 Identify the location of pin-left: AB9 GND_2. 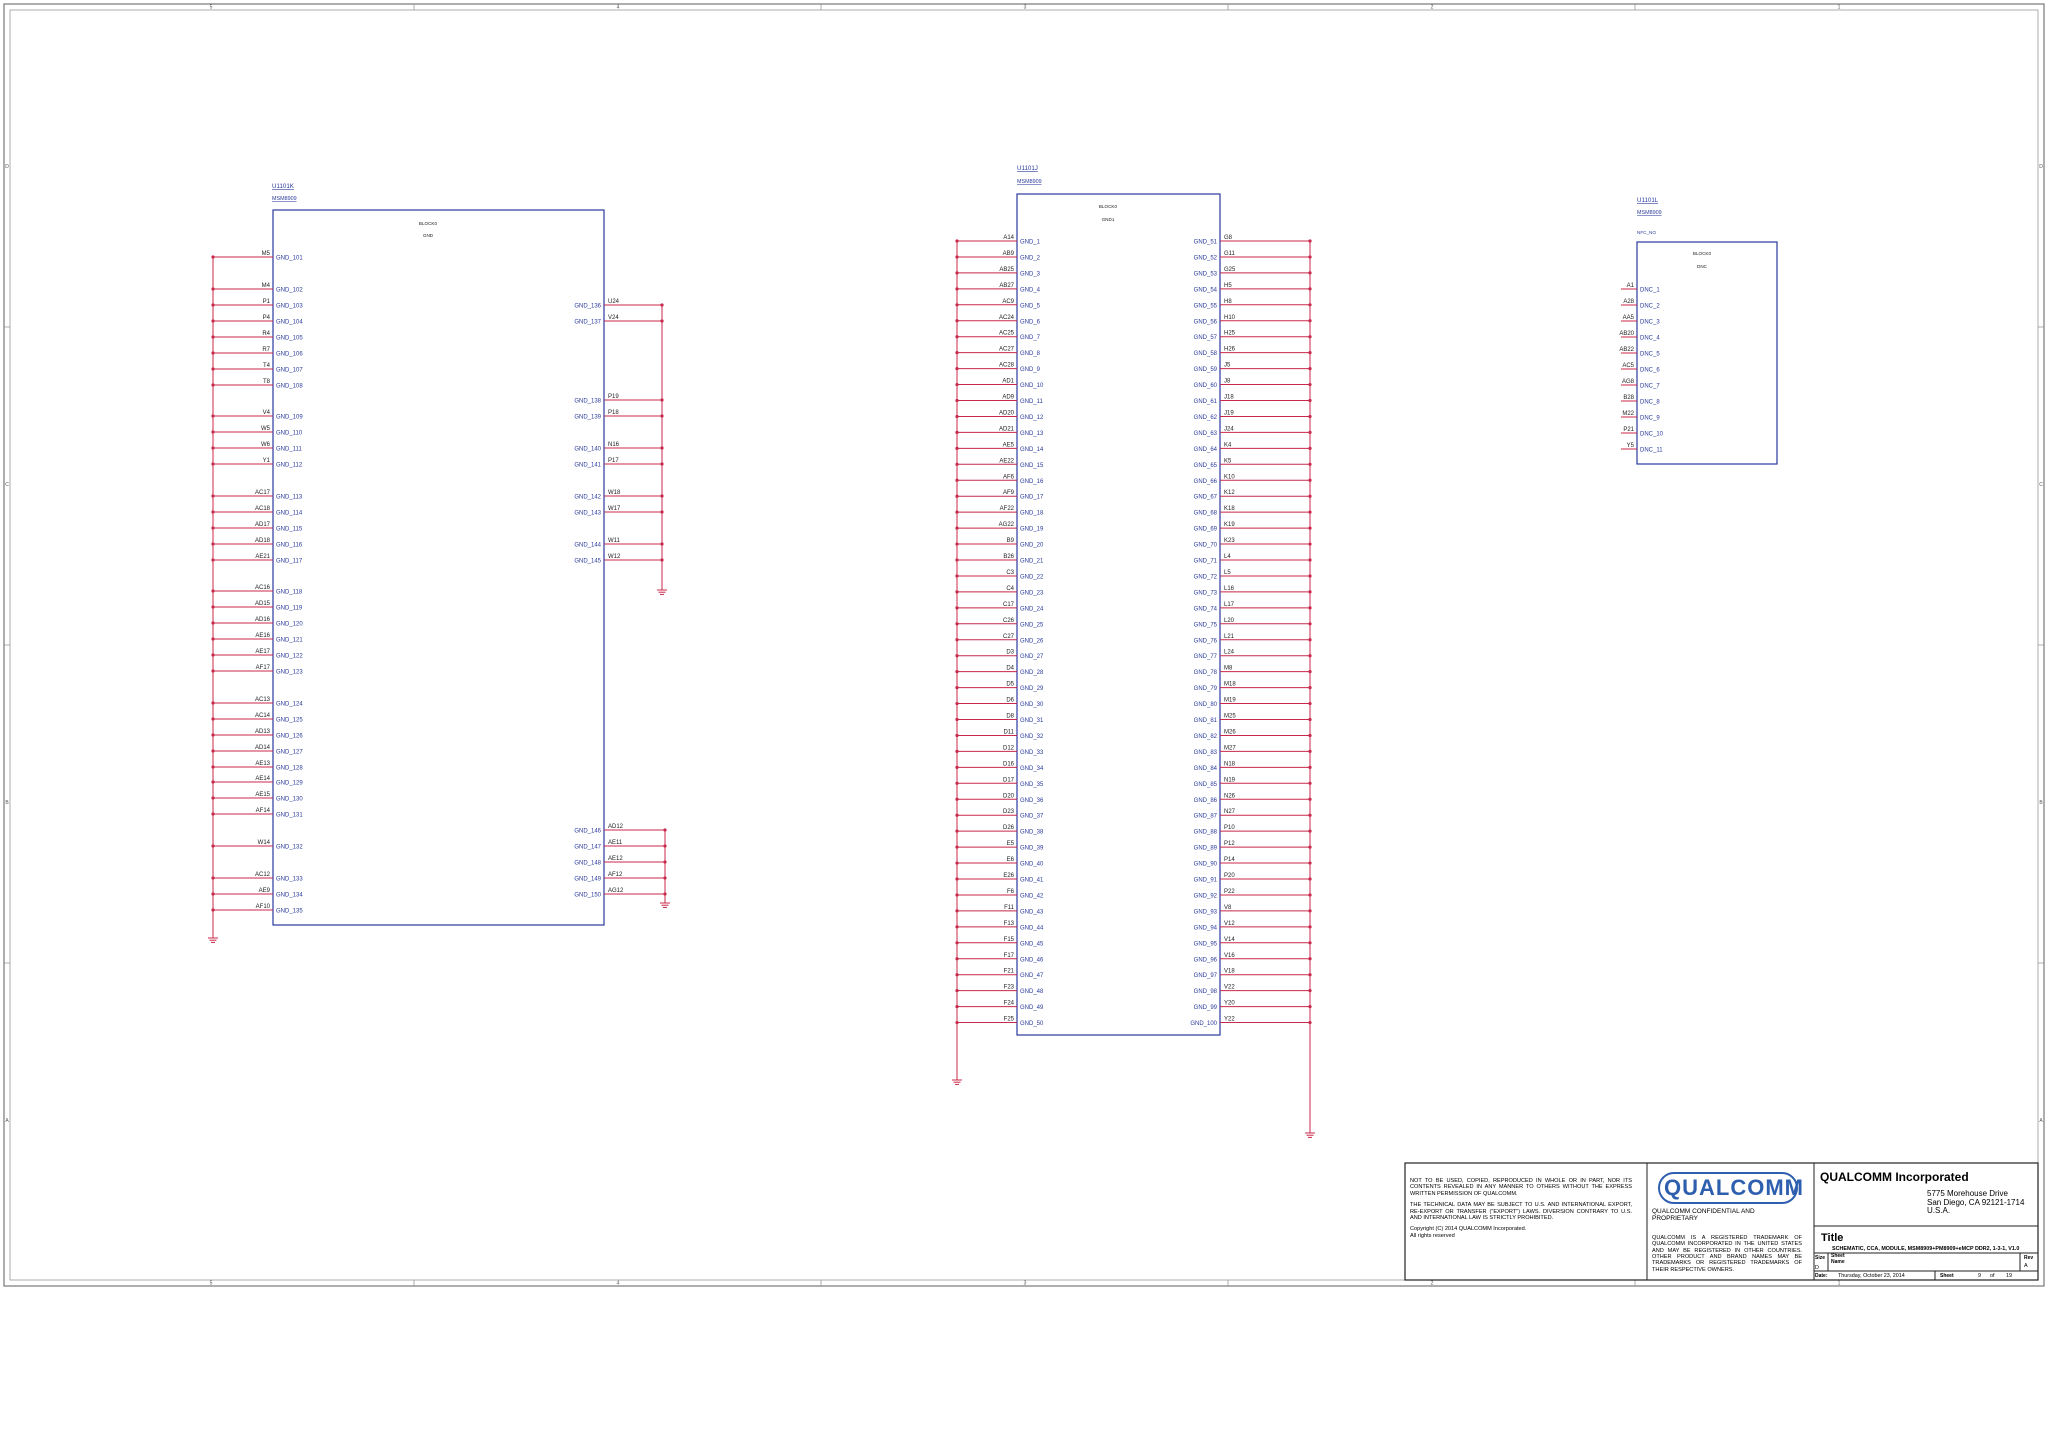
(998, 256).